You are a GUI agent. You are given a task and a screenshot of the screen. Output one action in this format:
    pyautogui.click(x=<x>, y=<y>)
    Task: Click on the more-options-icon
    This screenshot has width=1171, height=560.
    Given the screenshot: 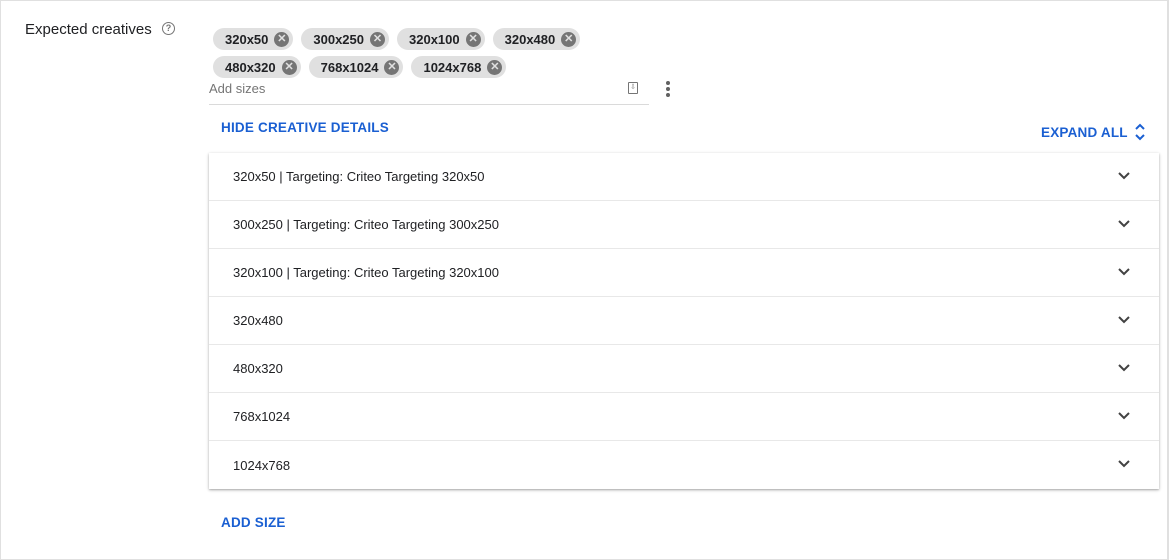 What is the action you would take?
    pyautogui.click(x=669, y=90)
    